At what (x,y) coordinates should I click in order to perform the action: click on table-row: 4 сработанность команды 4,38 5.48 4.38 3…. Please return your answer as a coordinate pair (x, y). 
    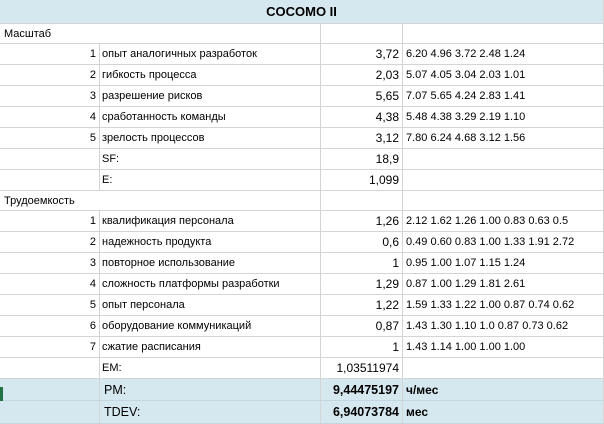
    Looking at the image, I should click on (302, 117).